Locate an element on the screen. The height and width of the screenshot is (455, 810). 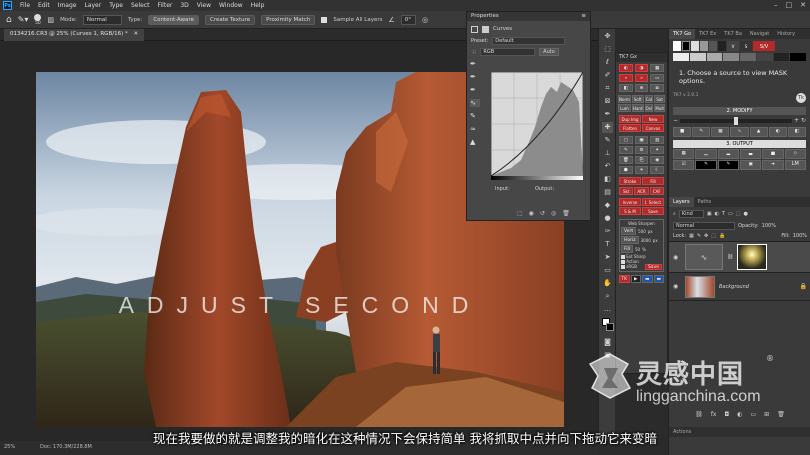
tk7-layers-icon: ≣ is located at coordinates (657, 88).